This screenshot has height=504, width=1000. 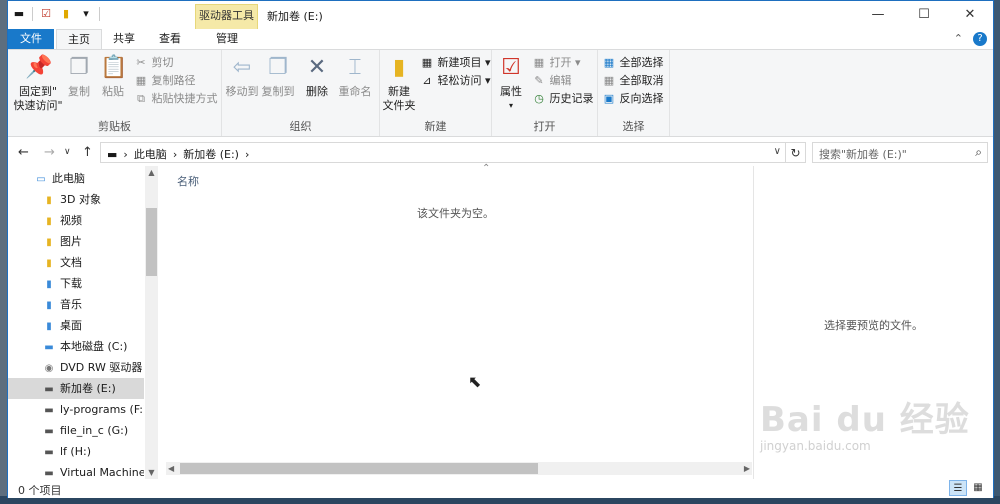 What do you see at coordinates (151, 472) in the screenshot?
I see `scroll-down-icon: ▼` at bounding box center [151, 472].